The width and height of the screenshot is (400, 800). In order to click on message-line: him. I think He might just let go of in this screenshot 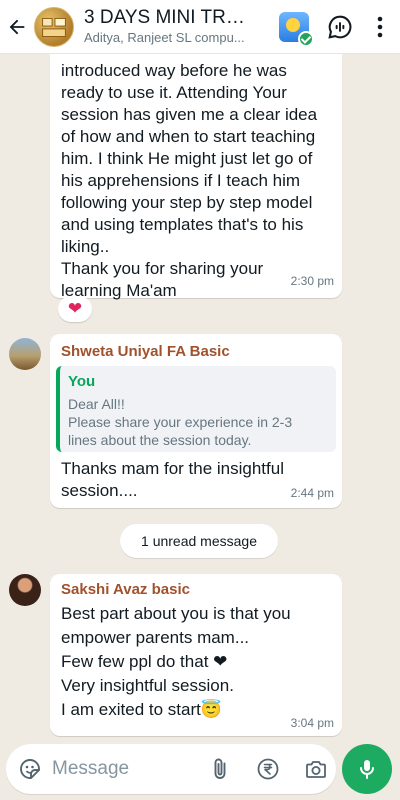, I will do `click(187, 158)`.